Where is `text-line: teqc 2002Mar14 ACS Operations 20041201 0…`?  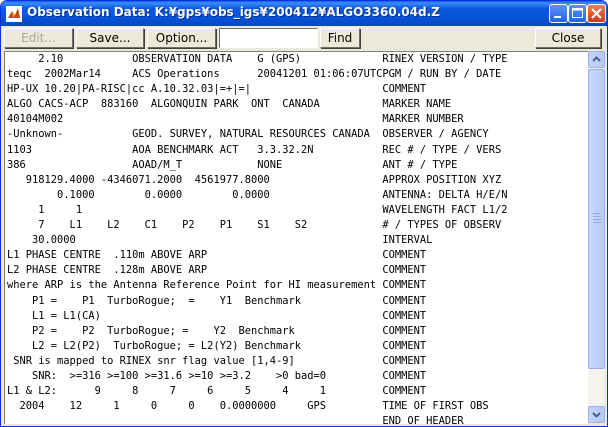
text-line: teqc 2002Mar14 ACS Operations 20041201 0… is located at coordinates (254, 74).